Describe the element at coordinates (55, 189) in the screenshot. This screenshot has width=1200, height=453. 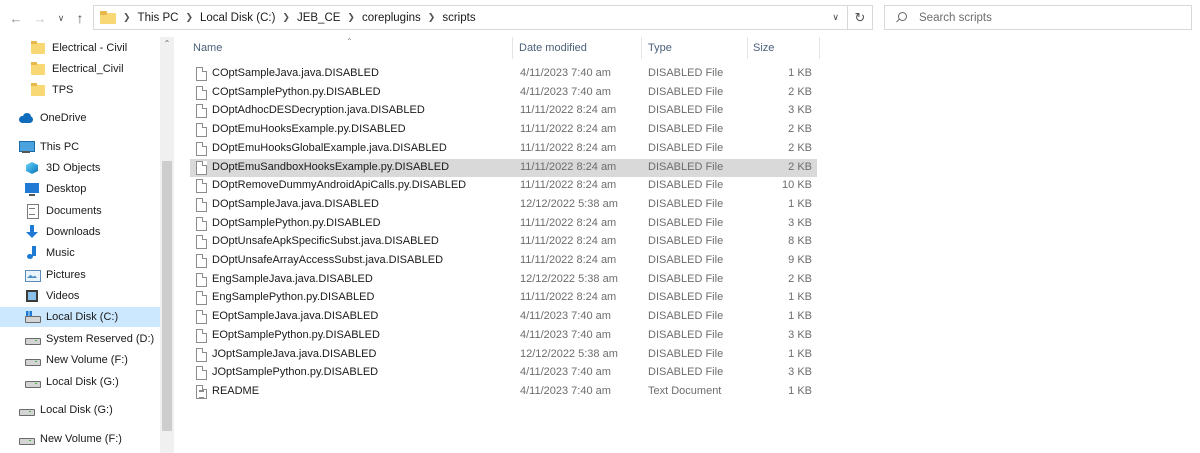
I see `sidebar-item-desktop: Desktop` at that location.